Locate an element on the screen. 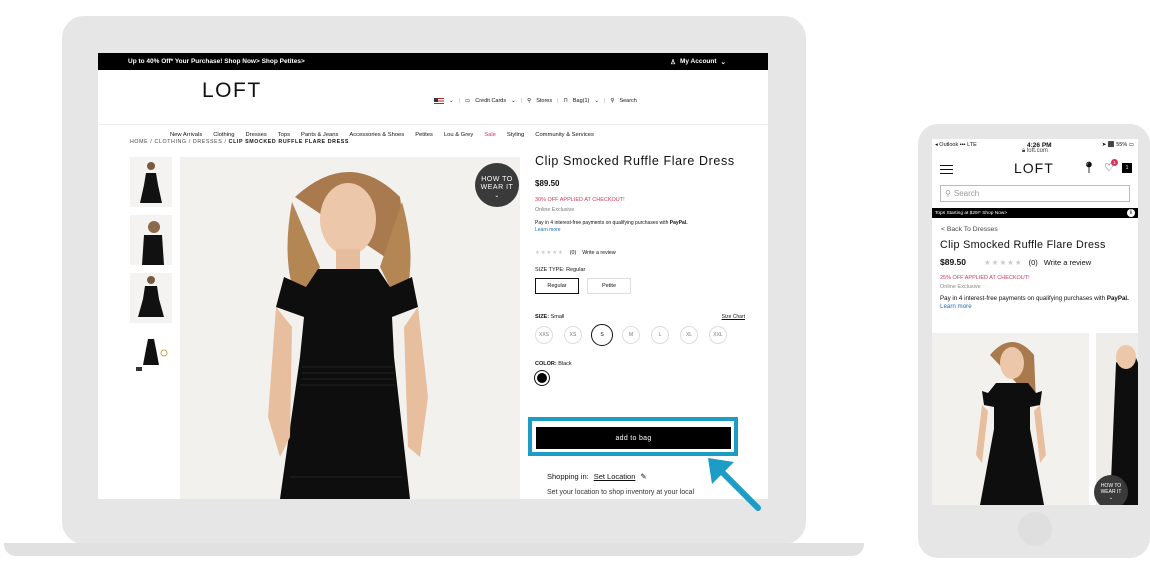 This screenshot has width=1150, height=578. search-link: Search is located at coordinates (627, 101).